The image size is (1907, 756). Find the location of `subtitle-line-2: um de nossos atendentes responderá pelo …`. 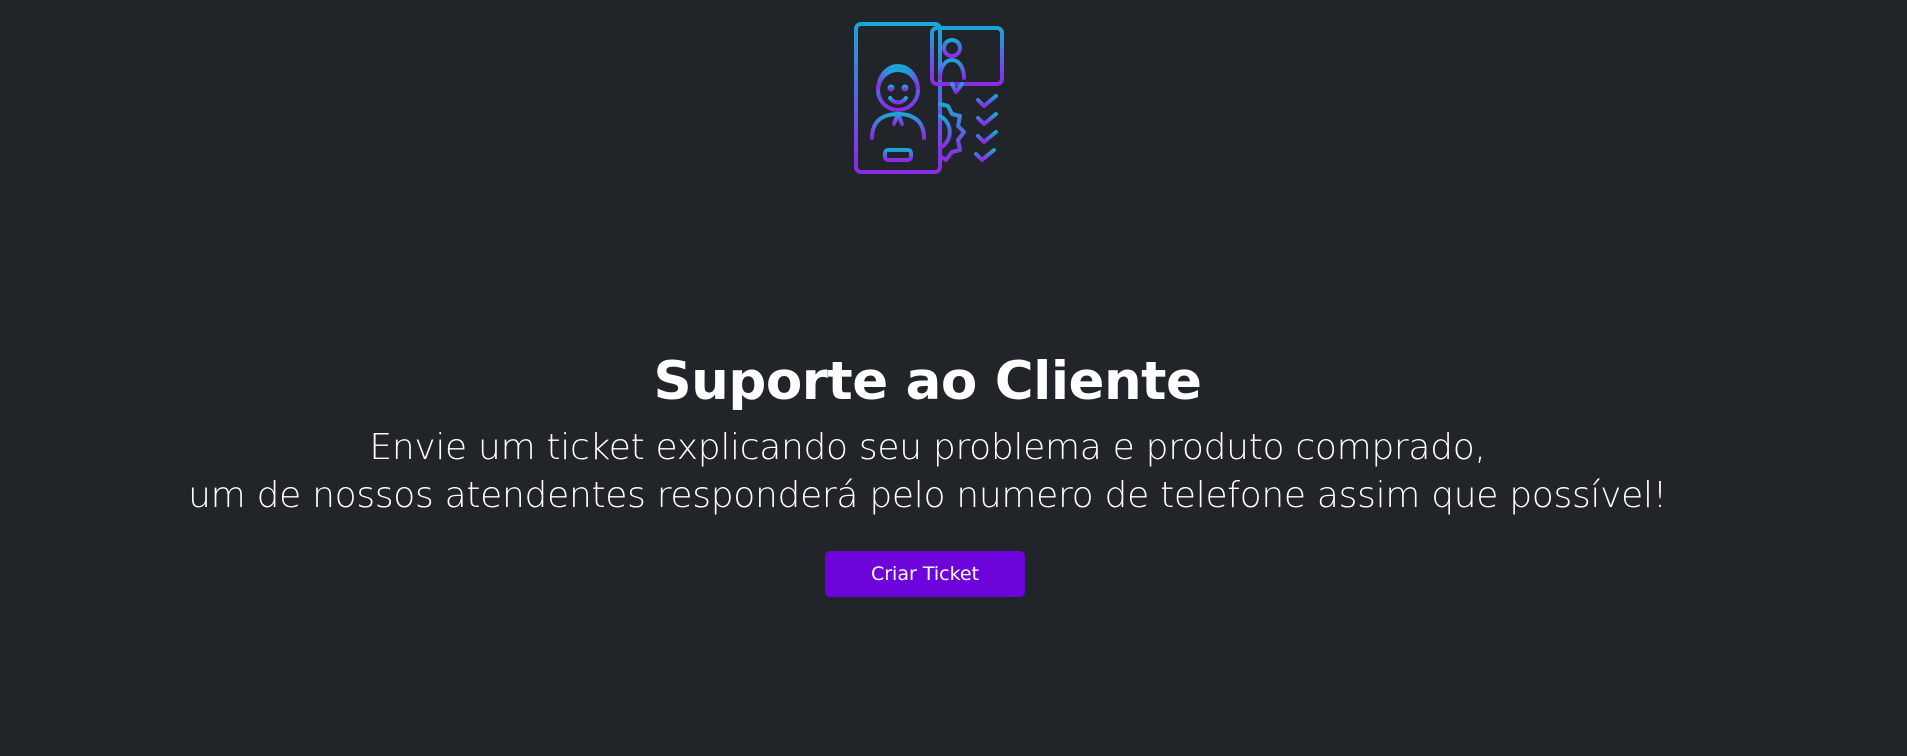

subtitle-line-2: um de nossos atendentes responderá pelo … is located at coordinates (927, 495).